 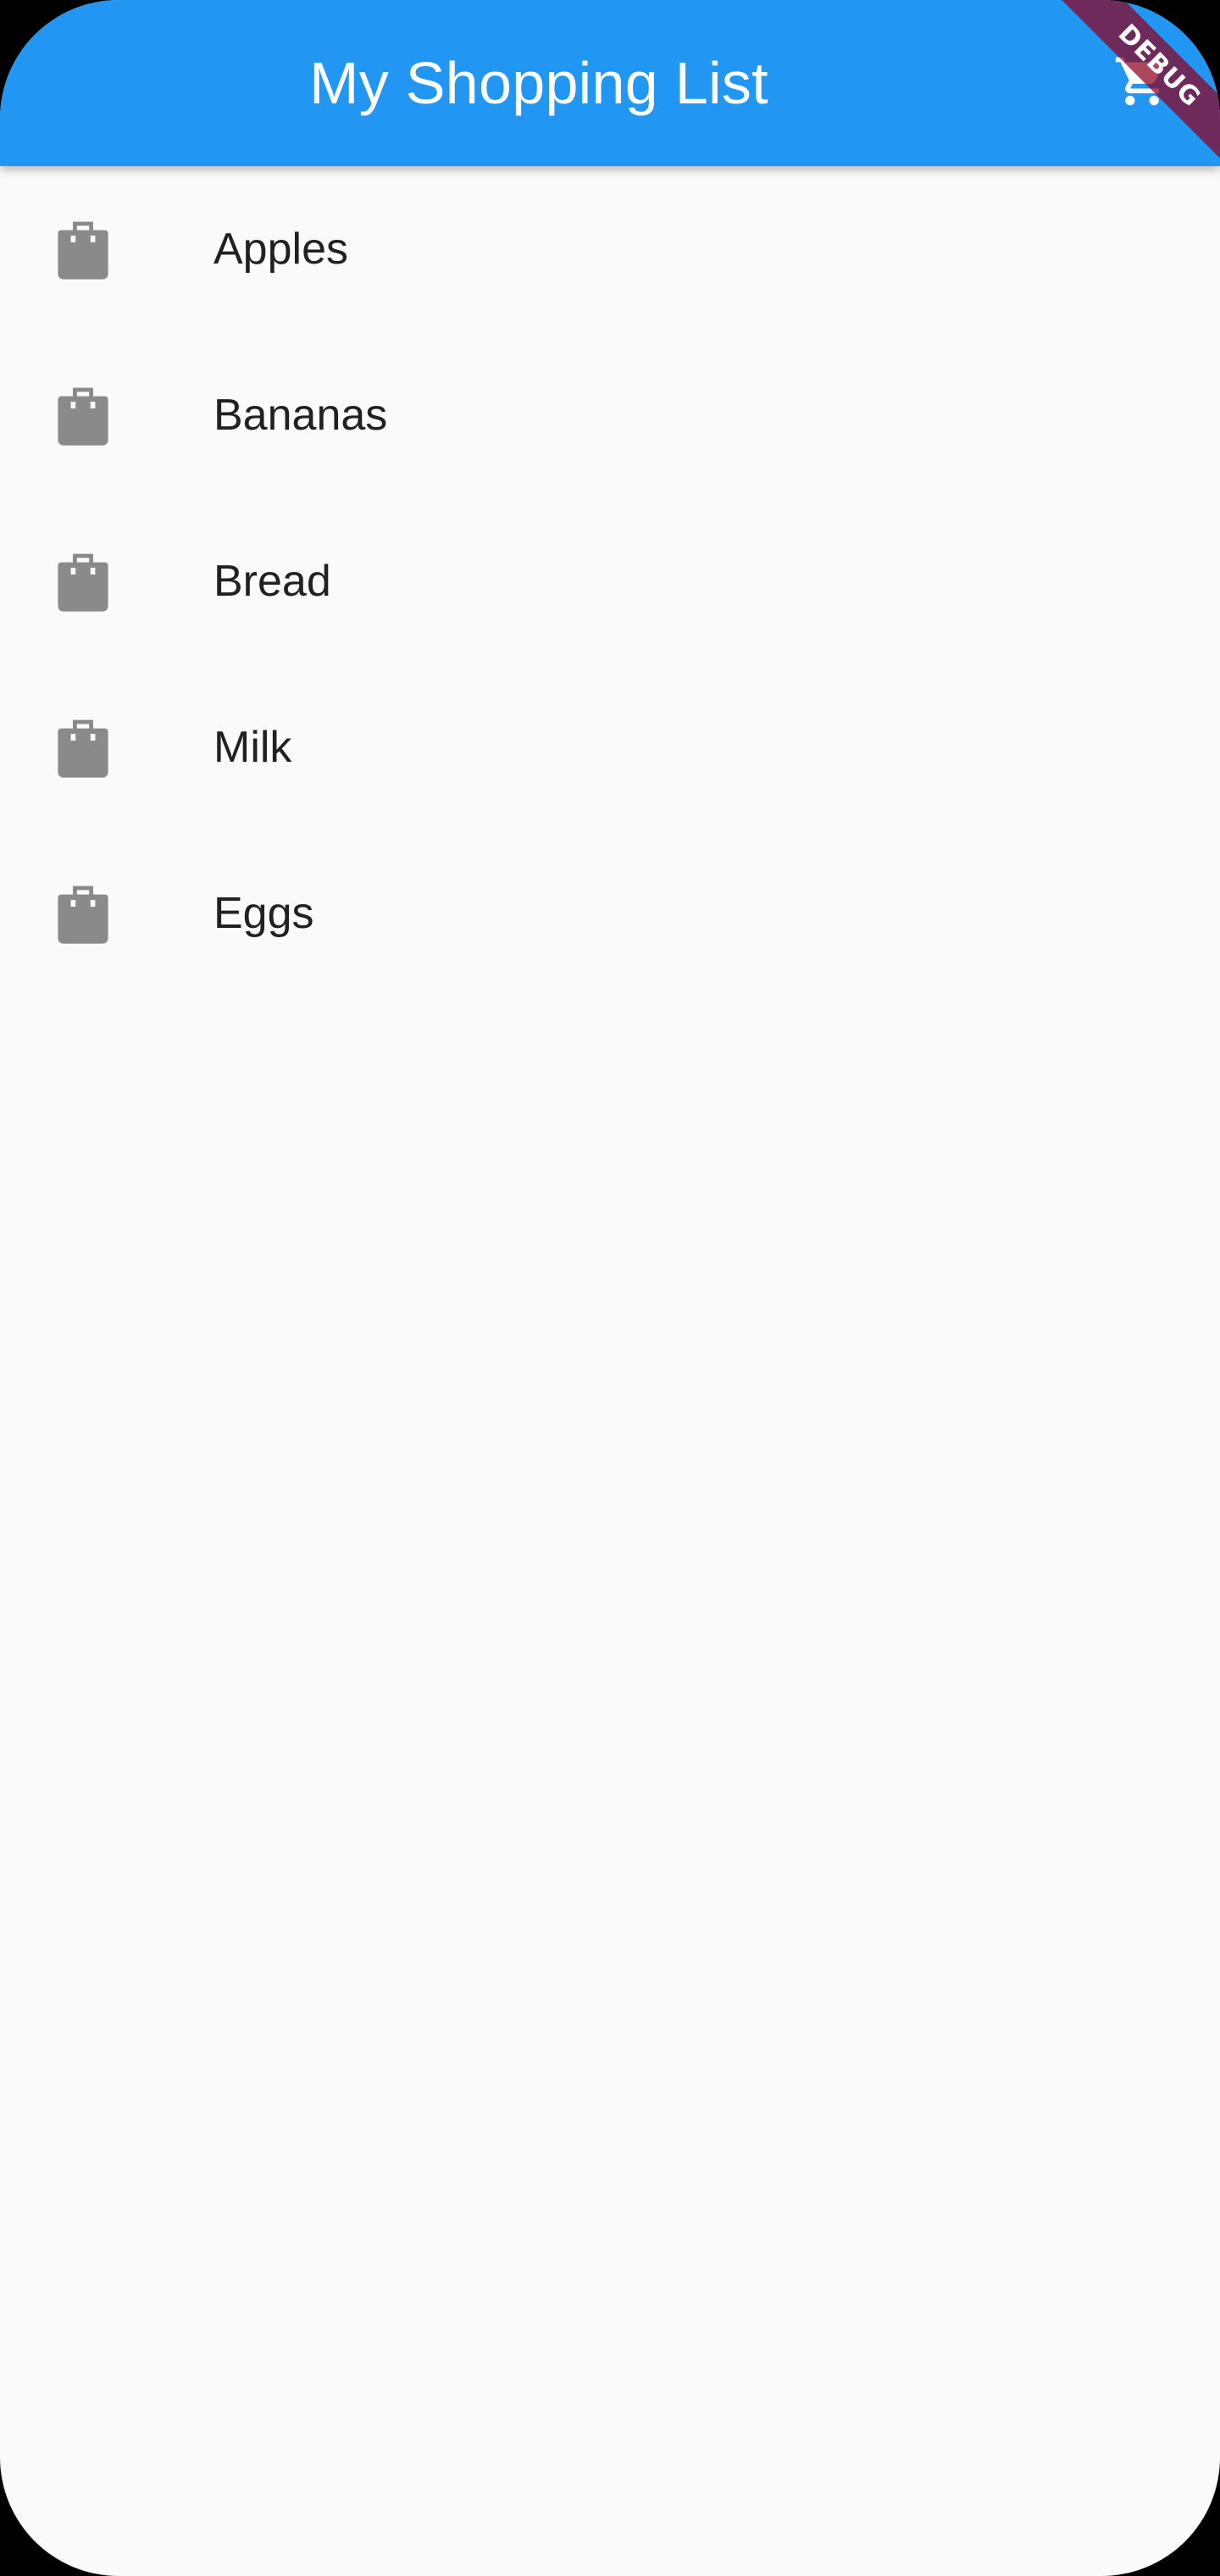 What do you see at coordinates (253, 747) in the screenshot?
I see `list-item-label: Milk` at bounding box center [253, 747].